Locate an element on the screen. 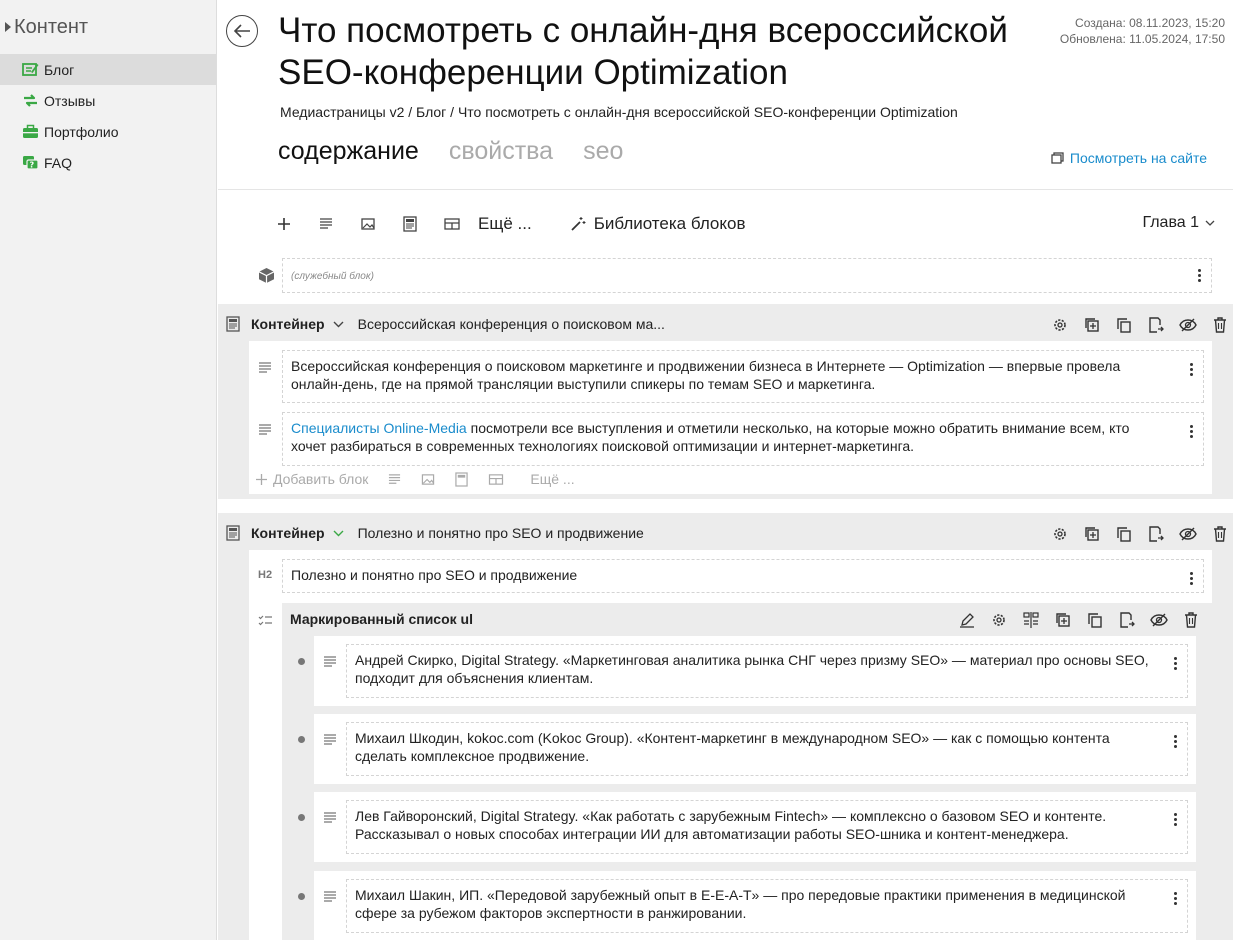  cube-icon is located at coordinates (266, 278).